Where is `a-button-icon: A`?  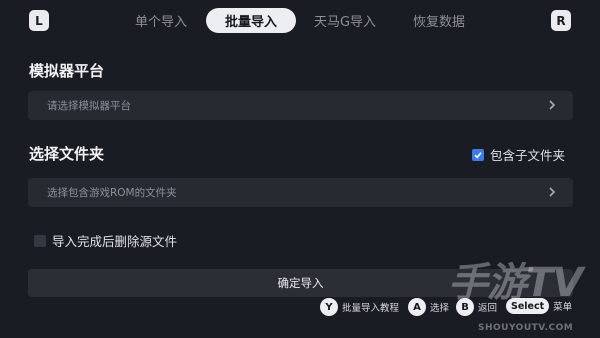 a-button-icon: A is located at coordinates (417, 307).